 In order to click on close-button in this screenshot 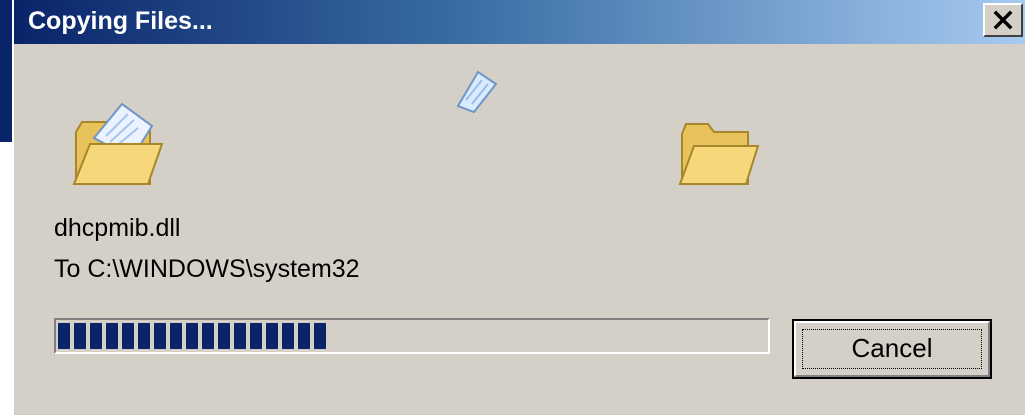, I will do `click(1003, 20)`.